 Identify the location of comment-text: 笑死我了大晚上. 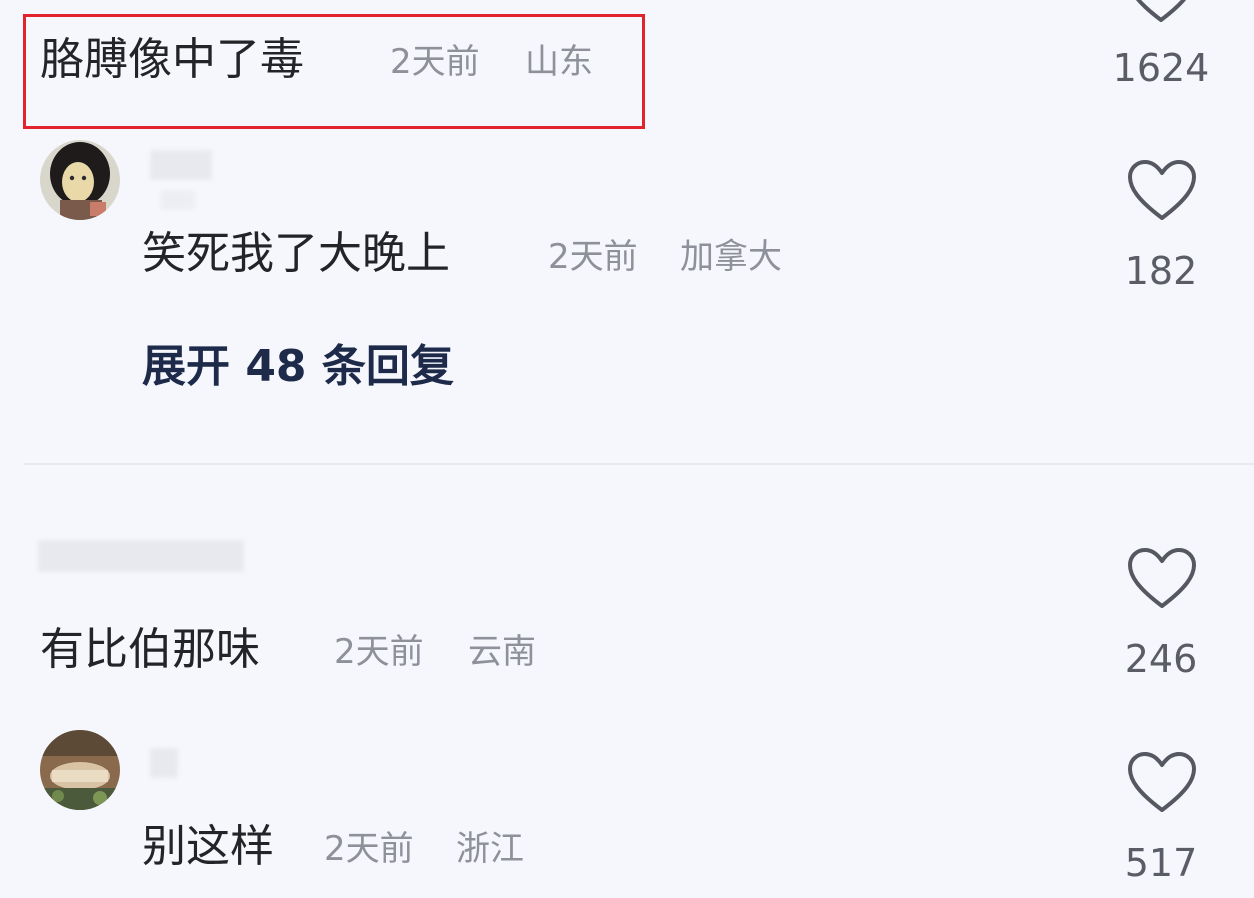
(296, 253).